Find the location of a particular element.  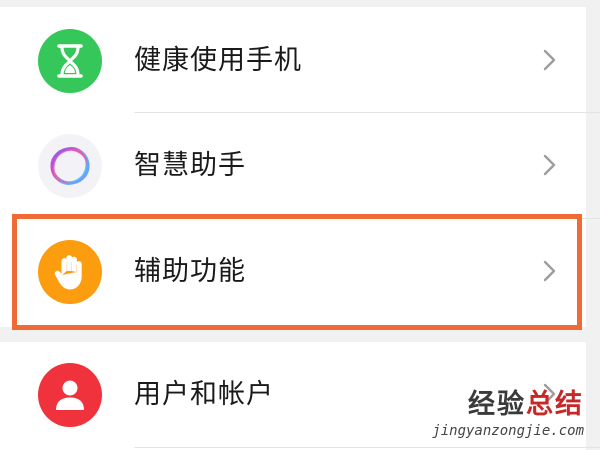

smart-assistant-ring-icon is located at coordinates (70, 166).